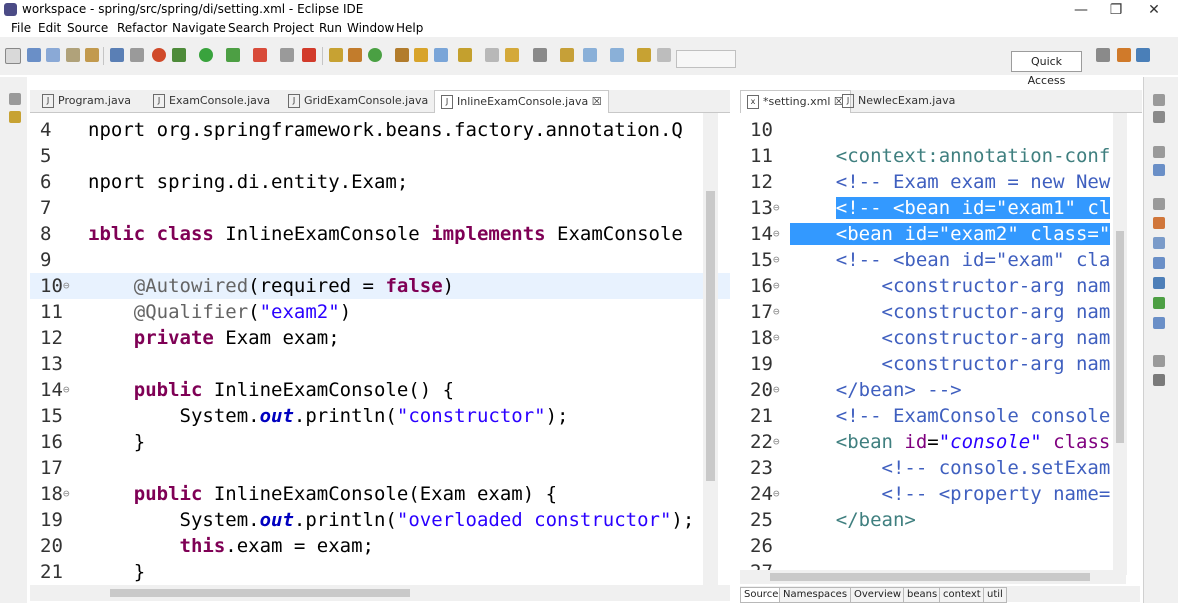 Image resolution: width=1178 pixels, height=603 pixels. I want to click on save-all-icon, so click(53, 55).